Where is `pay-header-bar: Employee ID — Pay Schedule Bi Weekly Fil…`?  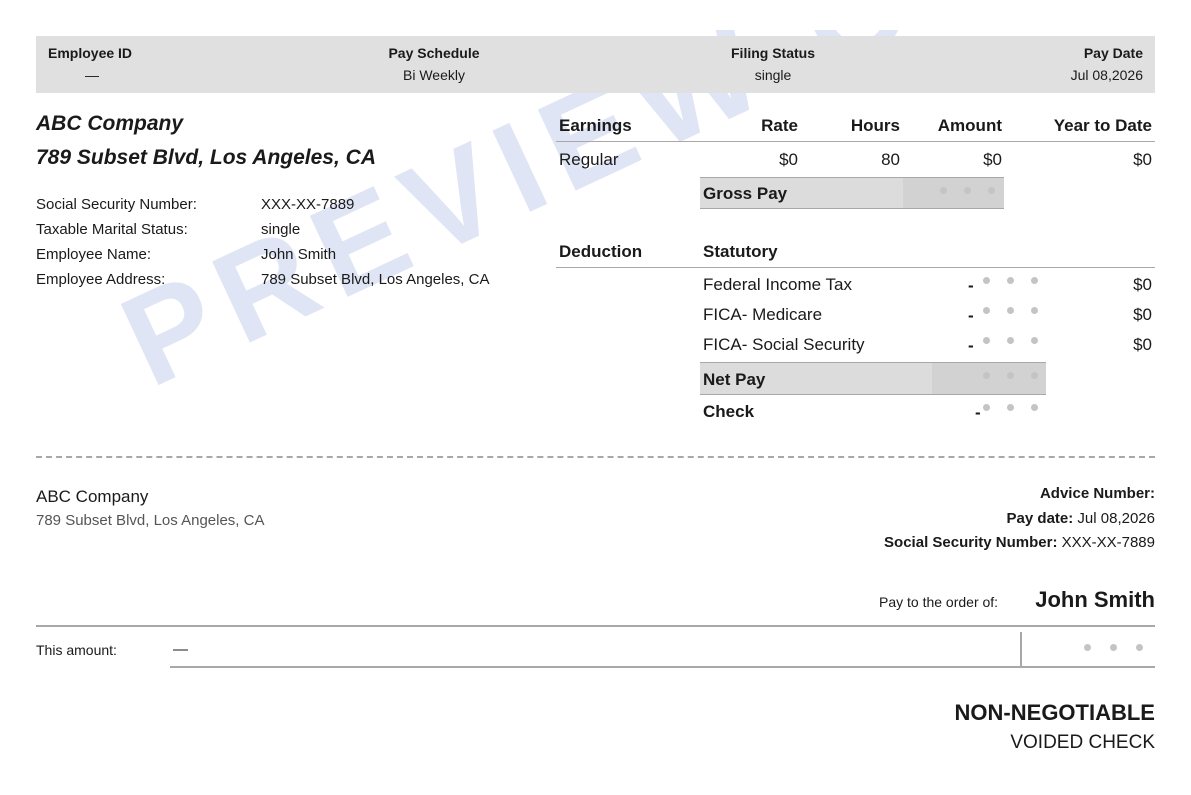 pay-header-bar: Employee ID — Pay Schedule Bi Weekly Fil… is located at coordinates (595, 64).